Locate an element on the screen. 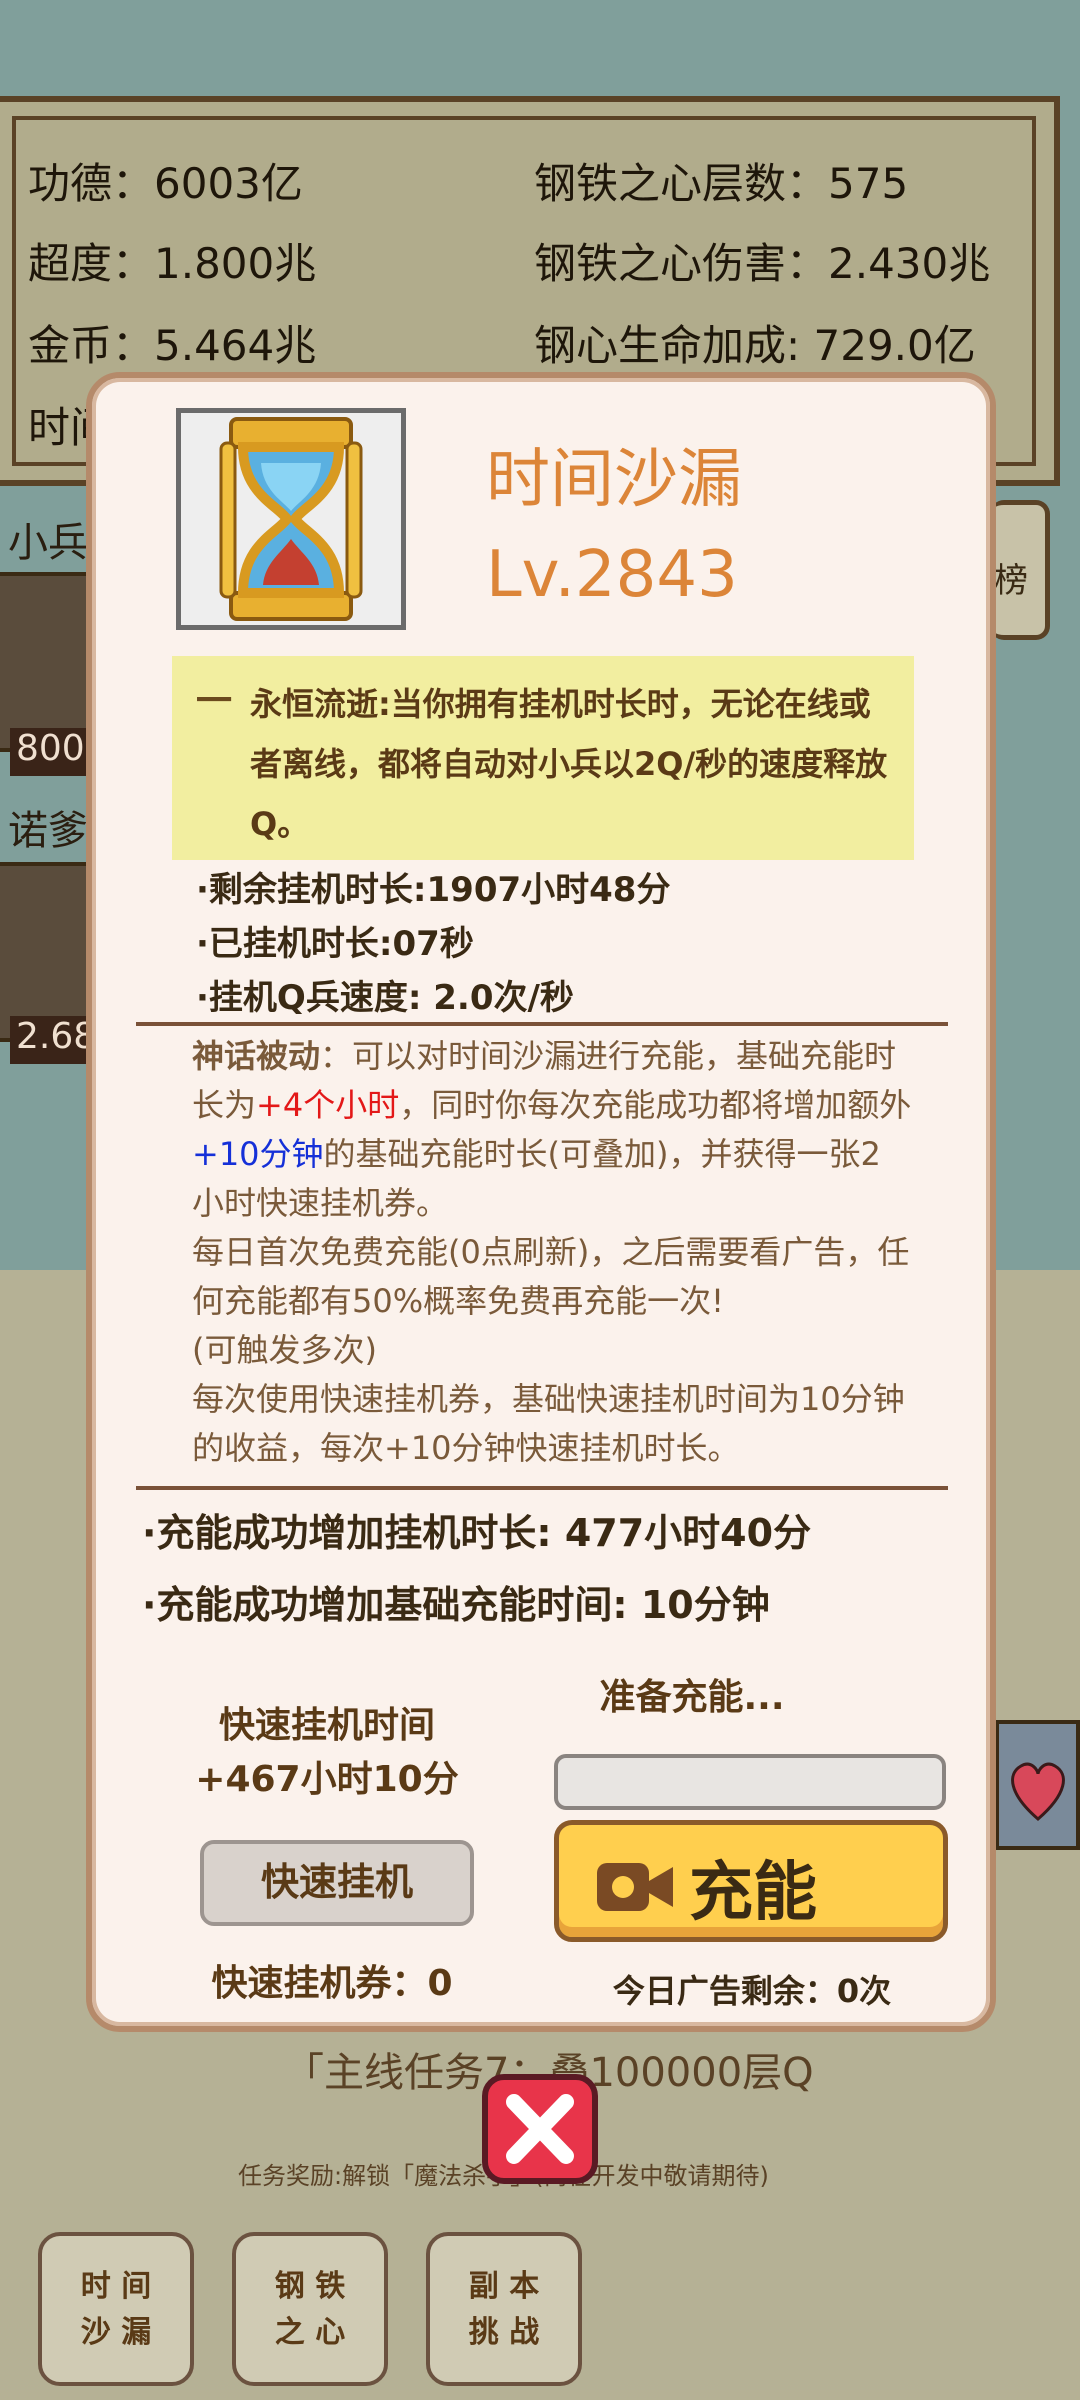  soldier-badge: 800 is located at coordinates (50, 752).